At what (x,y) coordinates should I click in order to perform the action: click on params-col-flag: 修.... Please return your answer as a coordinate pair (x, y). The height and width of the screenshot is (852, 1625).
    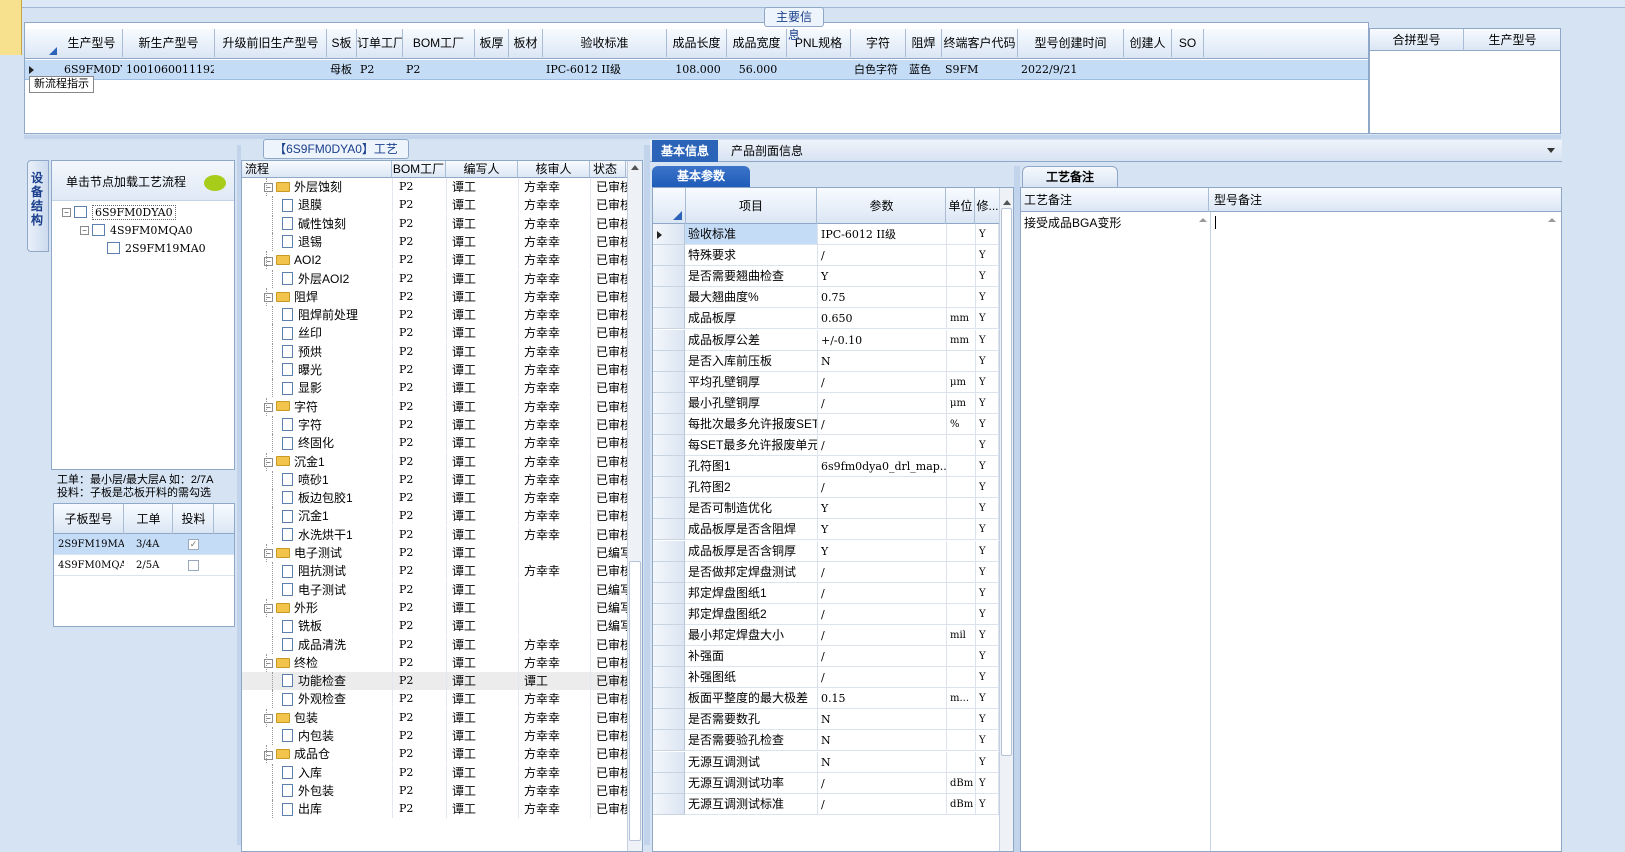
    Looking at the image, I should click on (987, 206).